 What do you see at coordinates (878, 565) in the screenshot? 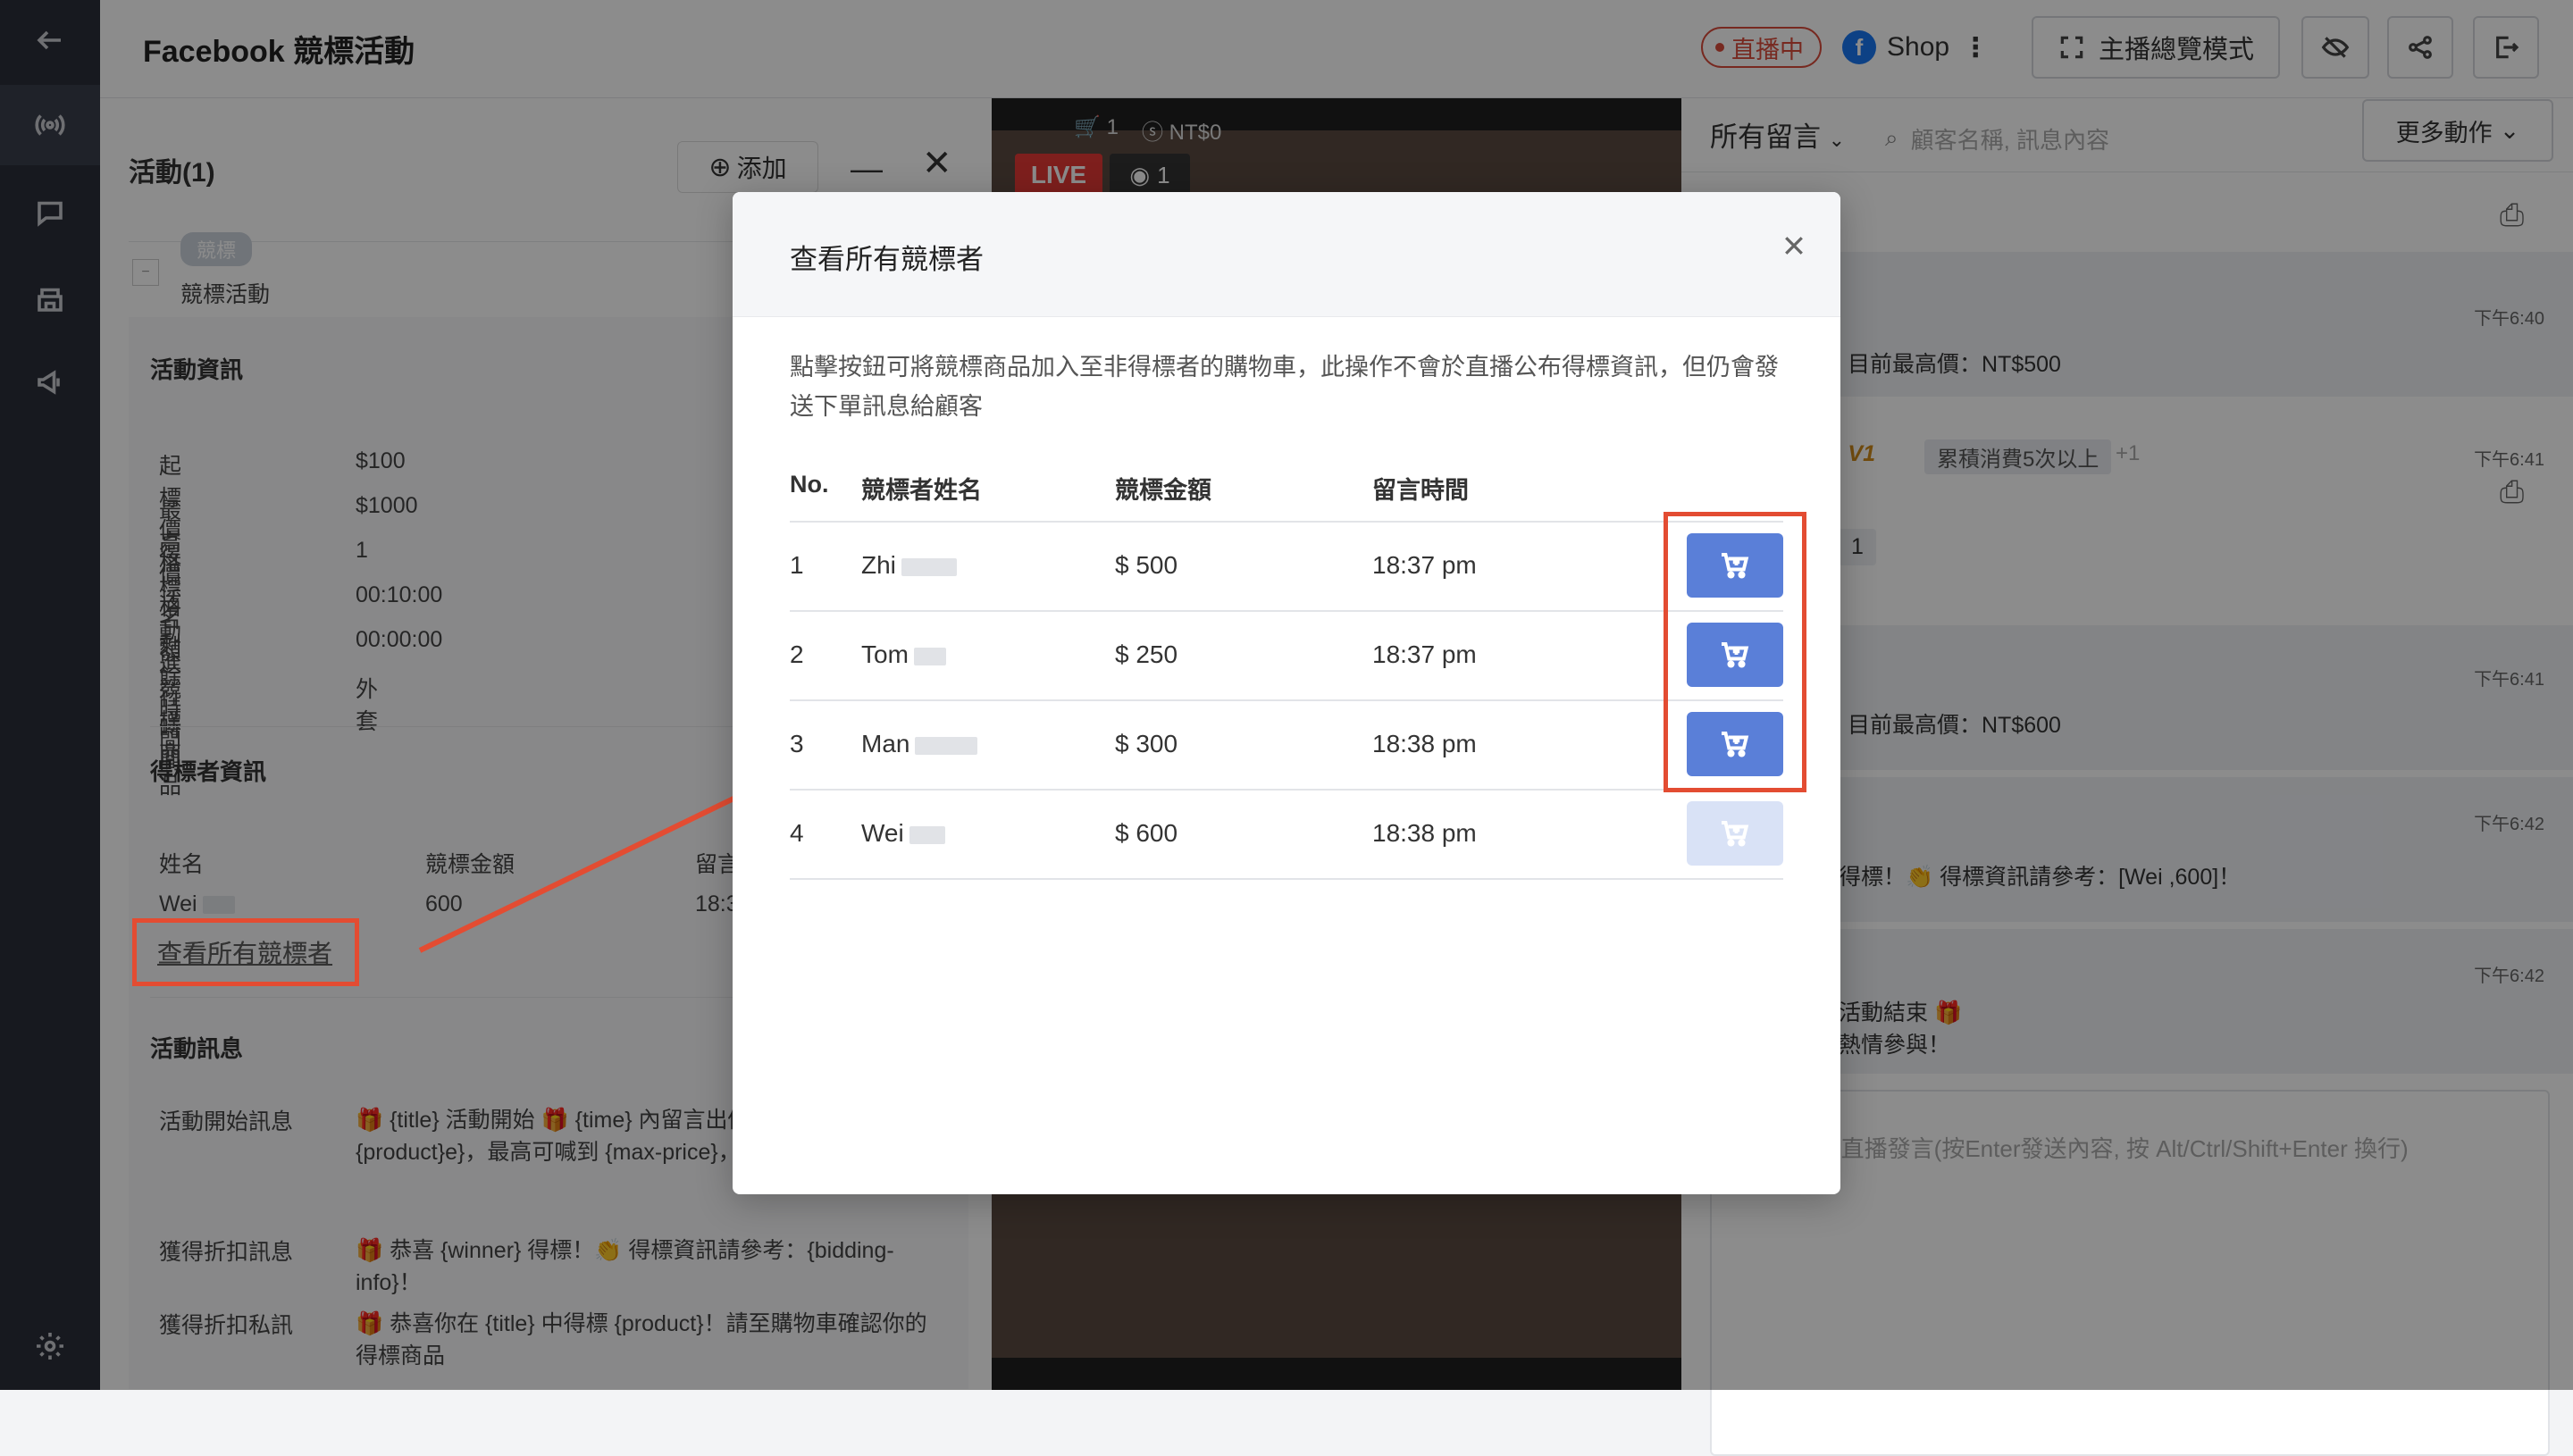
I see `bidder-name-text: Zhi` at bounding box center [878, 565].